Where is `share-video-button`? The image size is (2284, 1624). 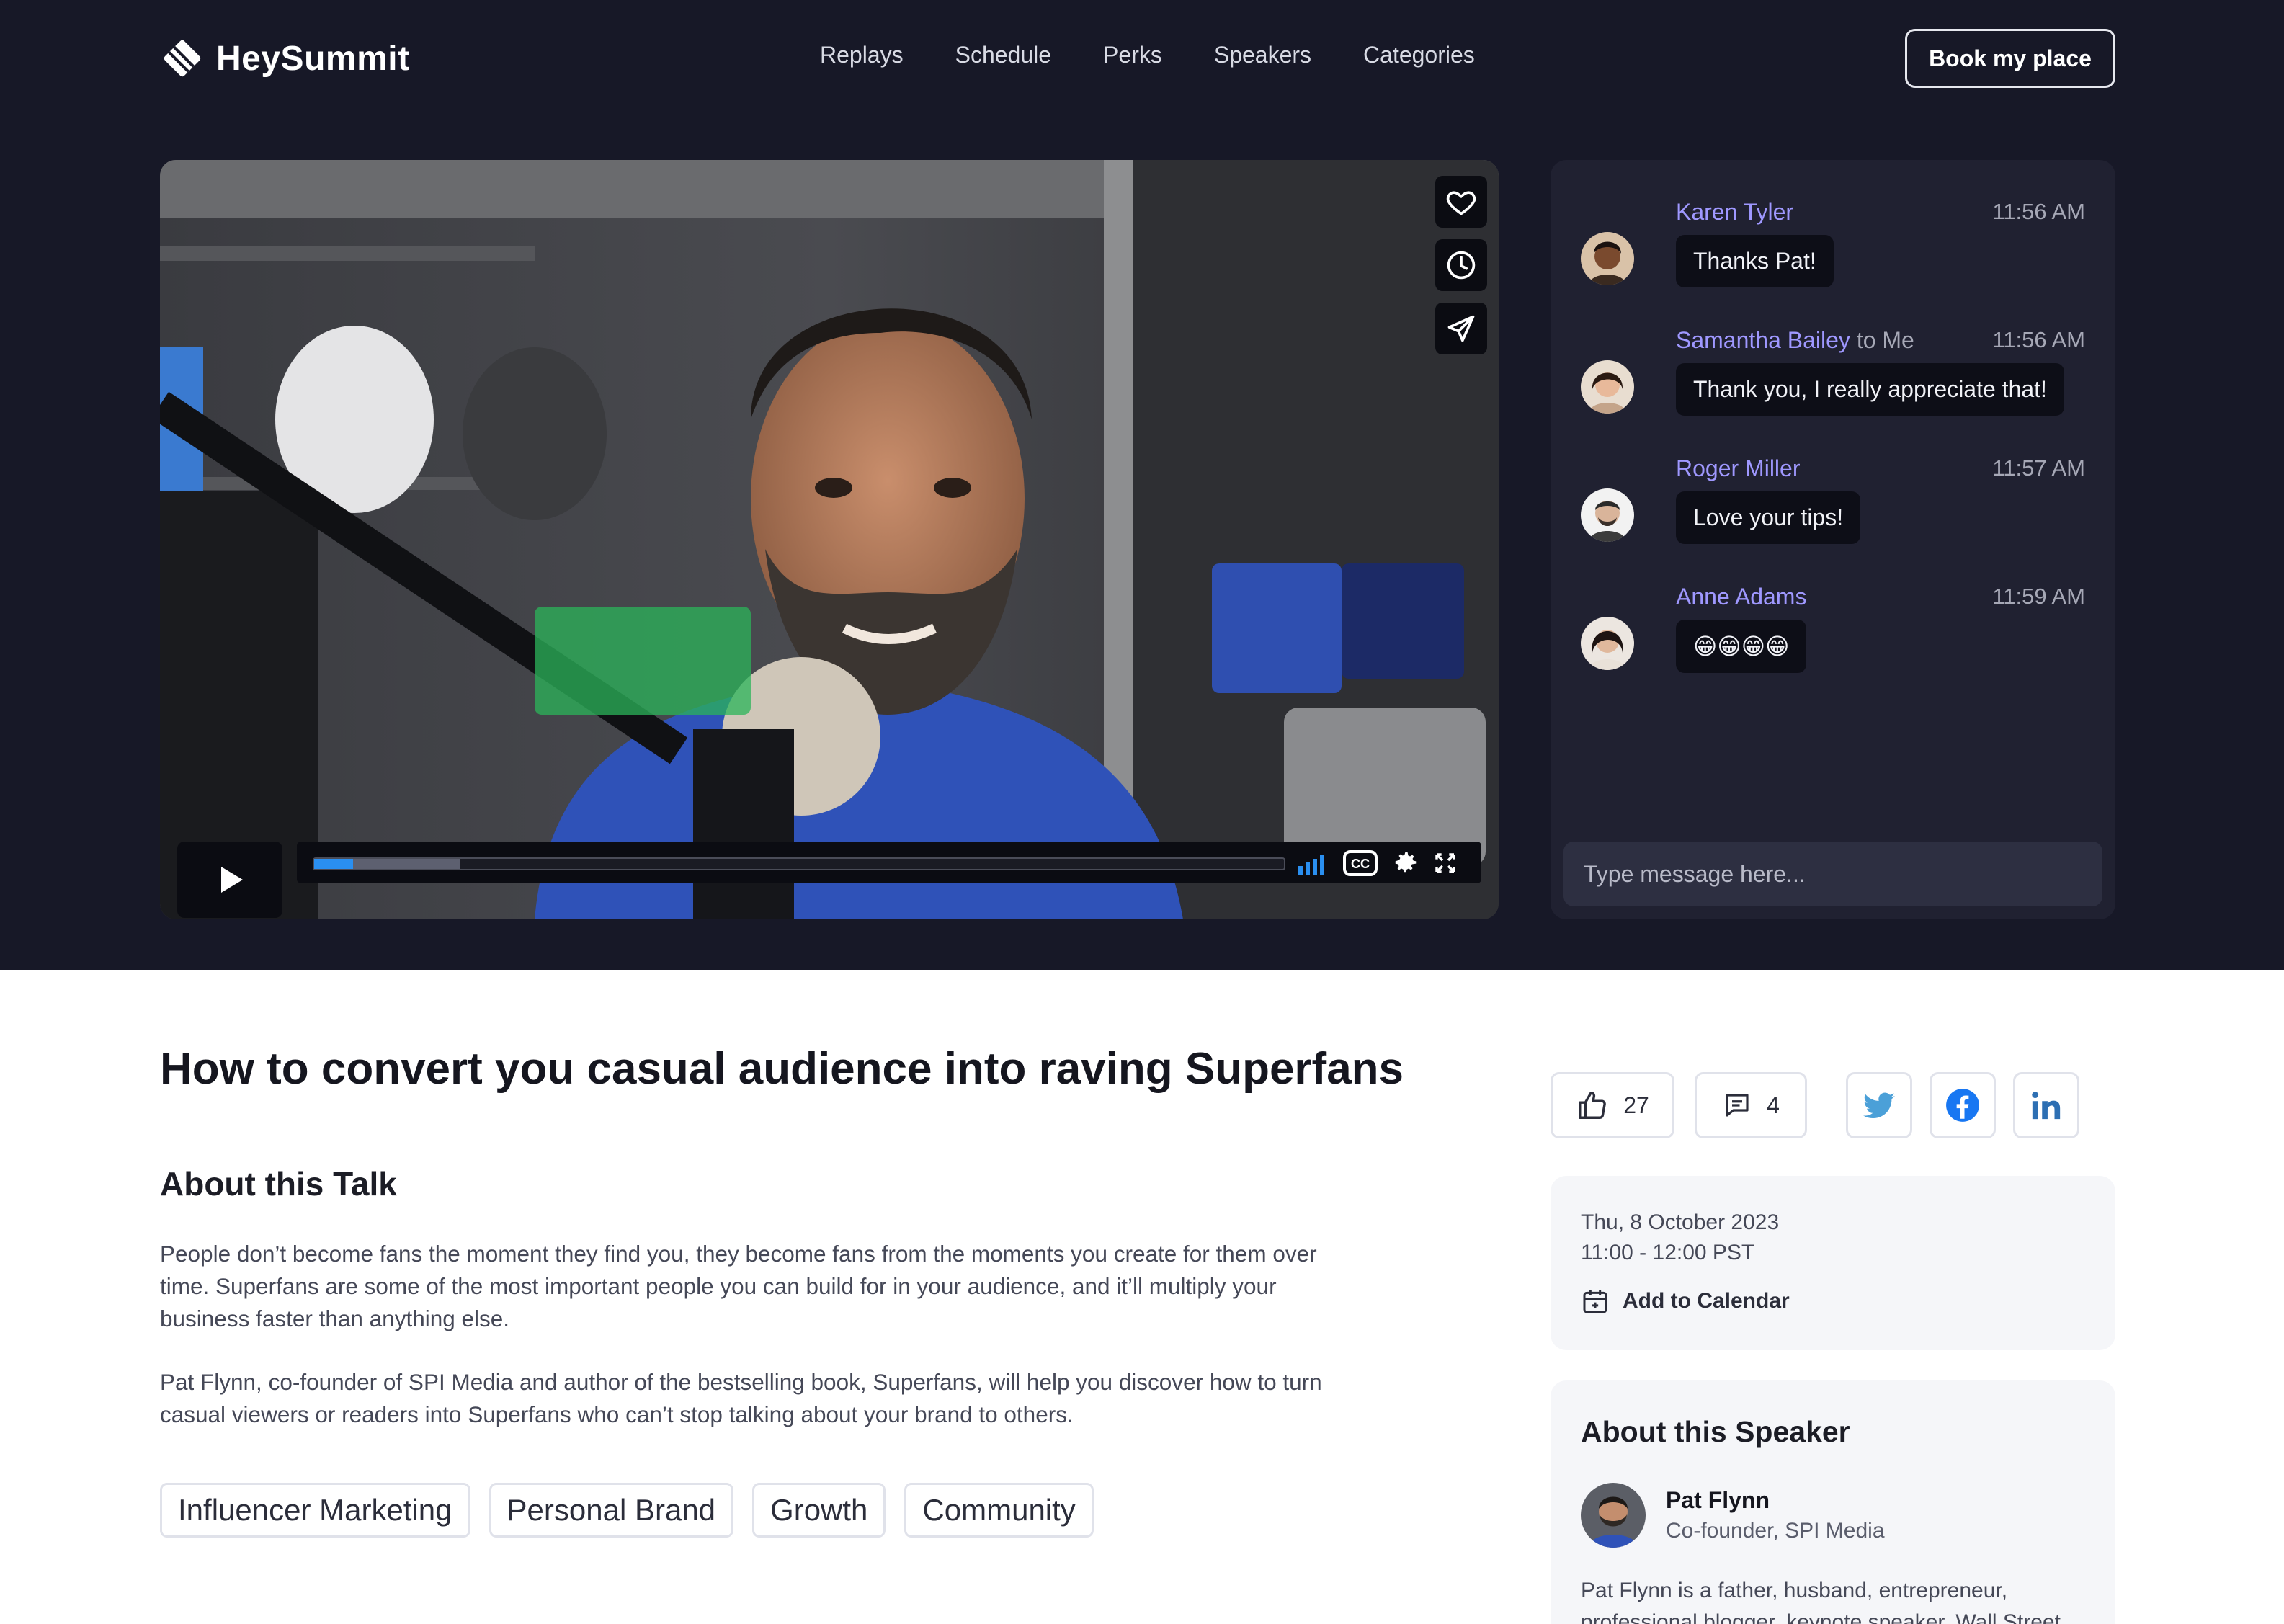
share-video-button is located at coordinates (1461, 328).